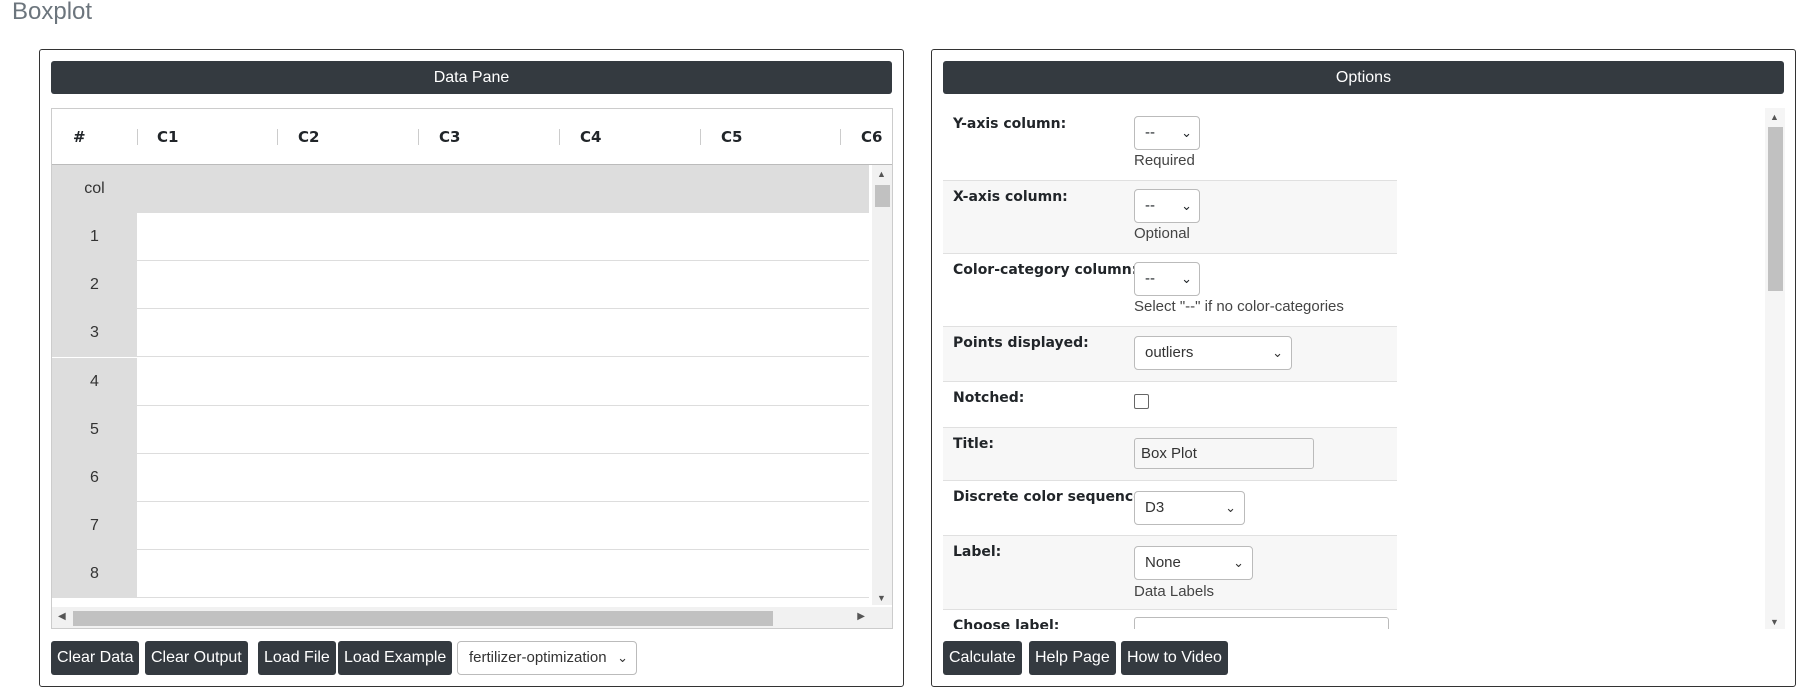 This screenshot has height=692, width=1808. I want to click on option-label: Label: None ⌄ Data Labels, so click(1170, 573).